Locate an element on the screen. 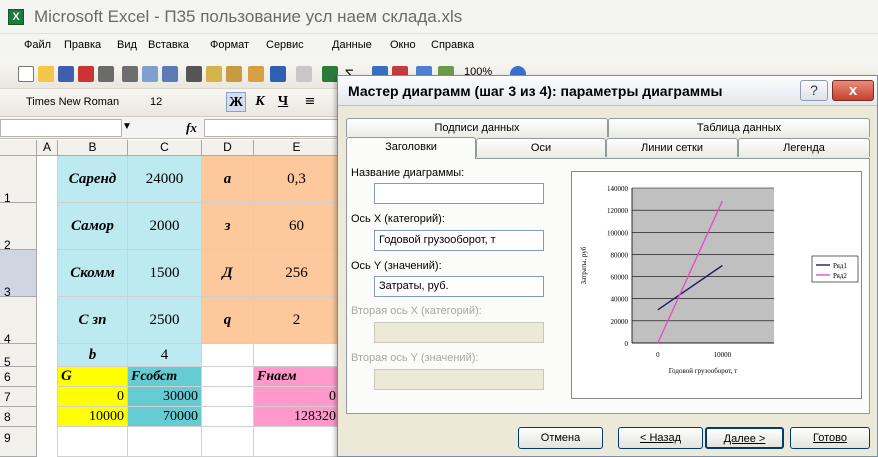 This screenshot has width=878, height=457. cell-c8: 70000 is located at coordinates (165, 417).